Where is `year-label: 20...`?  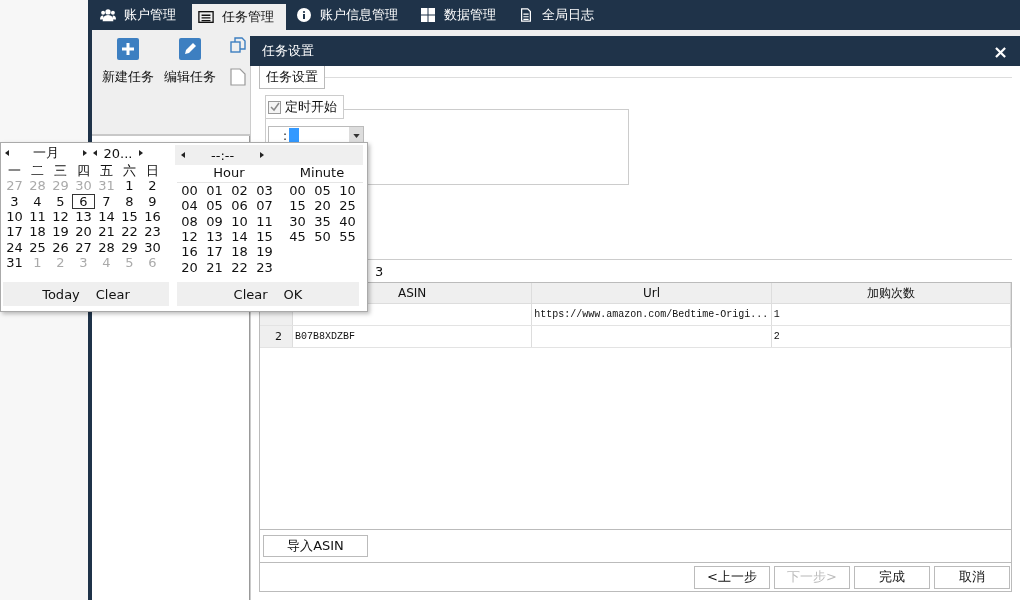 year-label: 20... is located at coordinates (118, 153).